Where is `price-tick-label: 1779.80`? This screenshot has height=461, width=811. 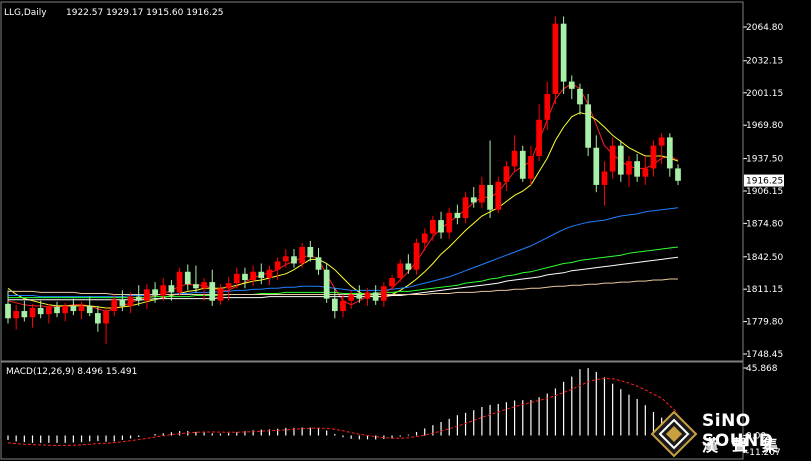 price-tick-label: 1779.80 is located at coordinates (764, 323).